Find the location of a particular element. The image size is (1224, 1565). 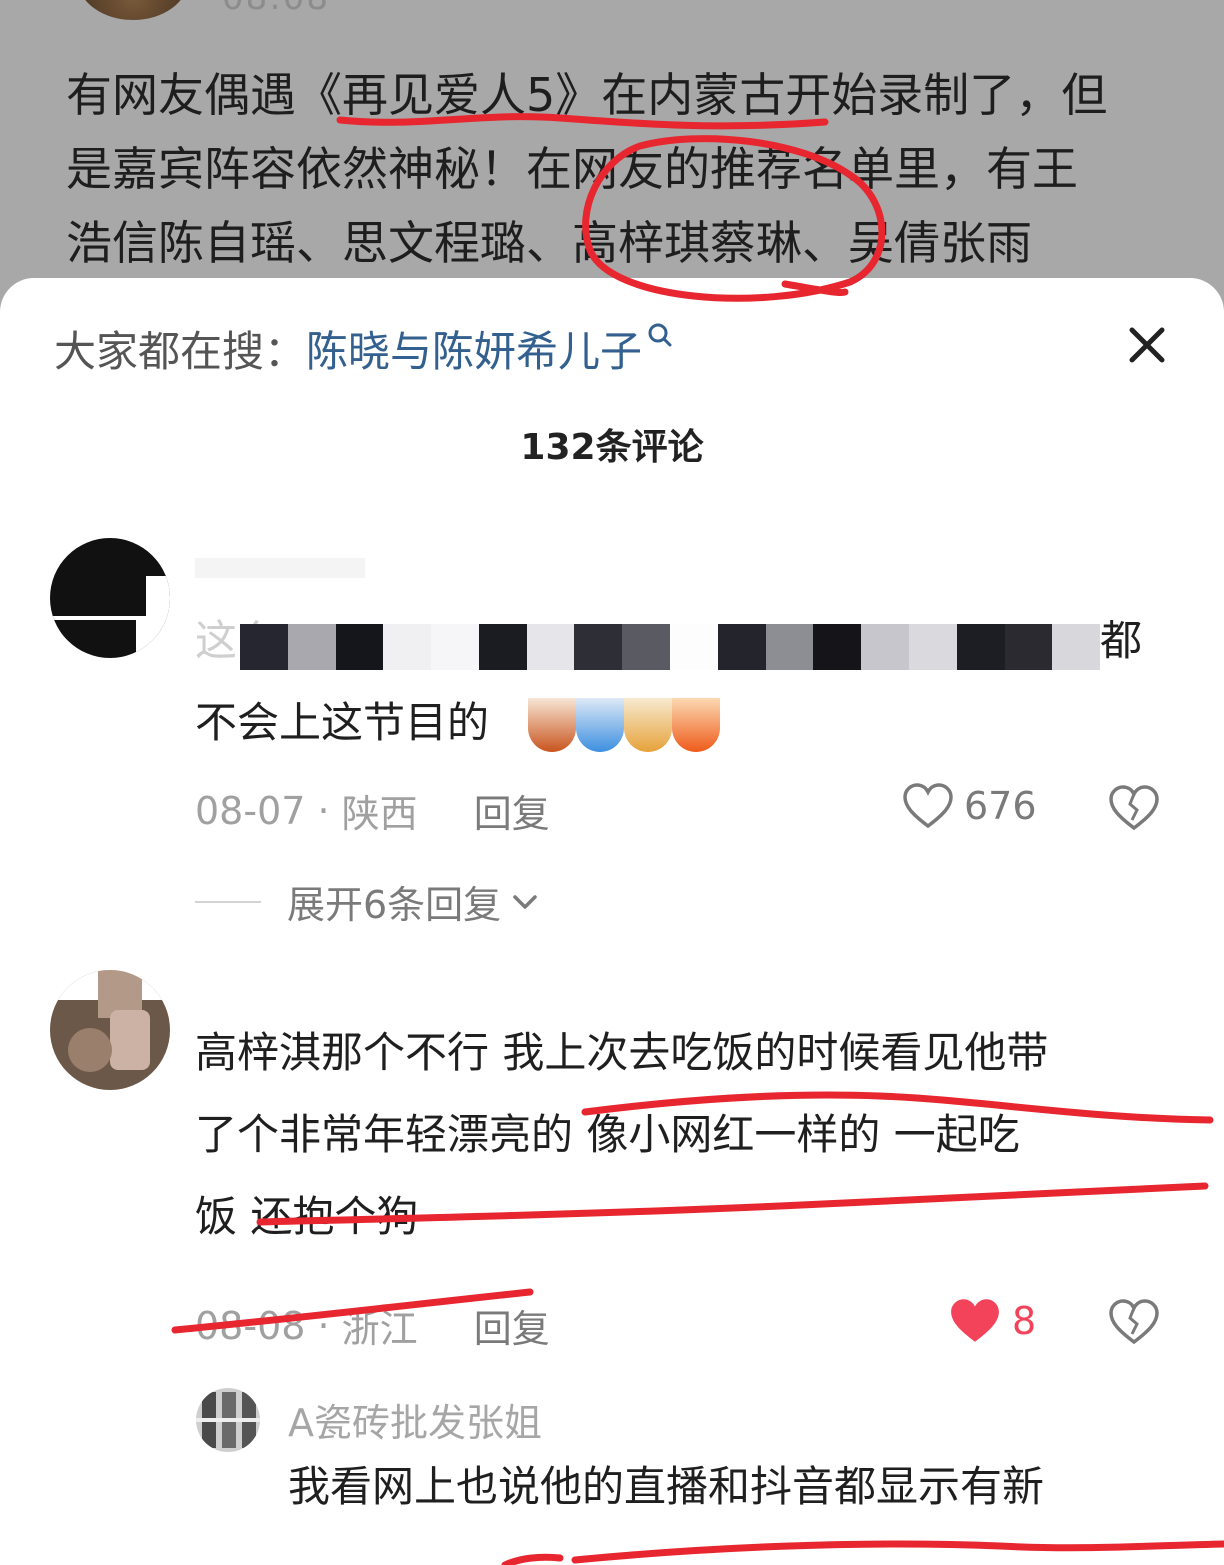

post-author-avatar is located at coordinates (133, 10).